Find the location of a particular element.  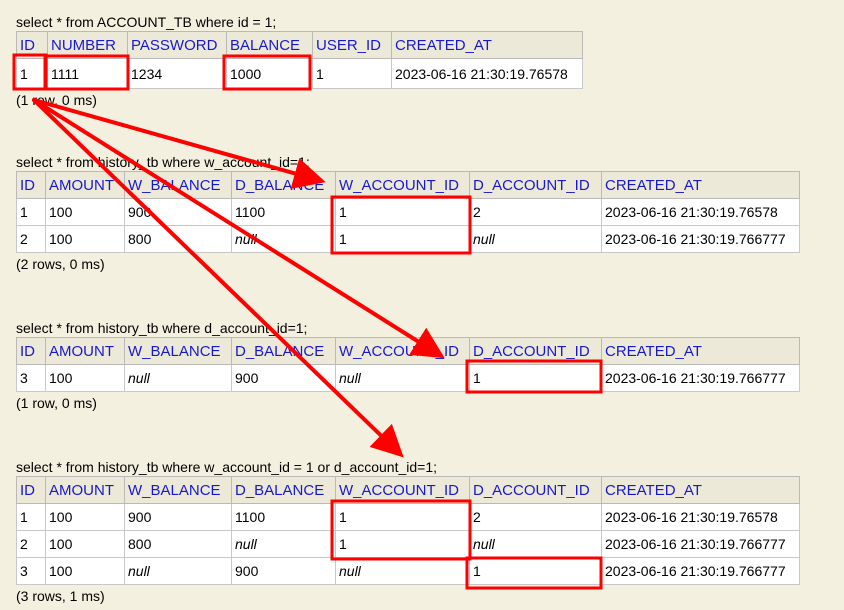

table-cell: 1111 is located at coordinates (87, 73).